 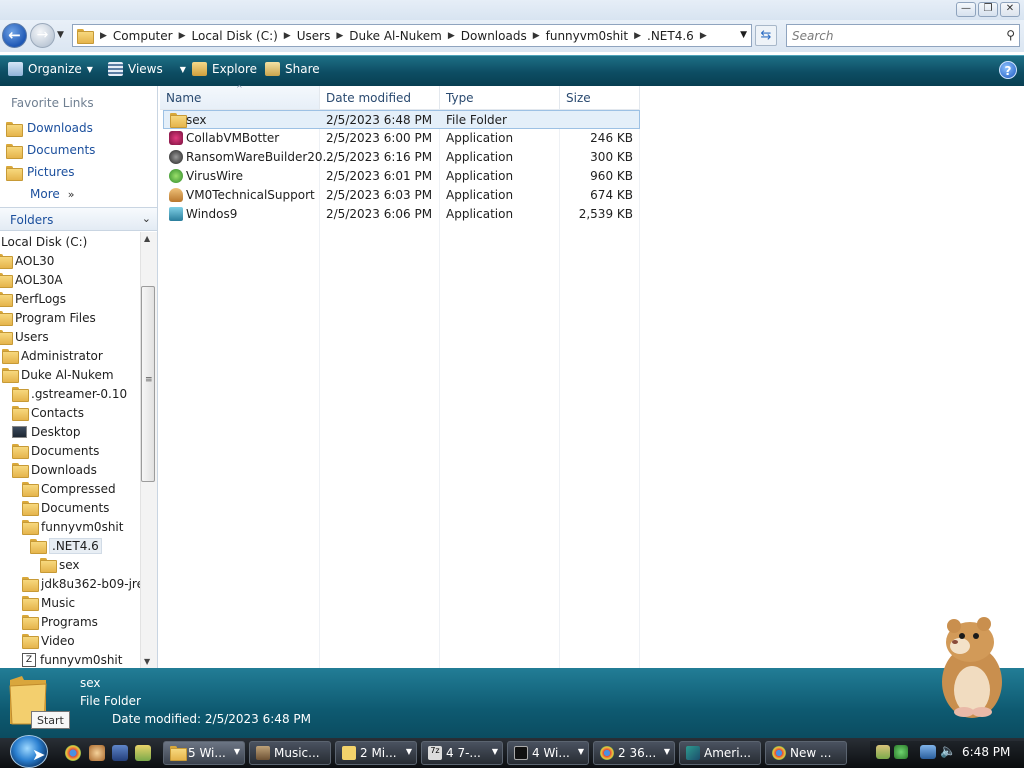 I want to click on file-row: sex 2/5/2023 6:48 PM File Folder, so click(x=401, y=119).